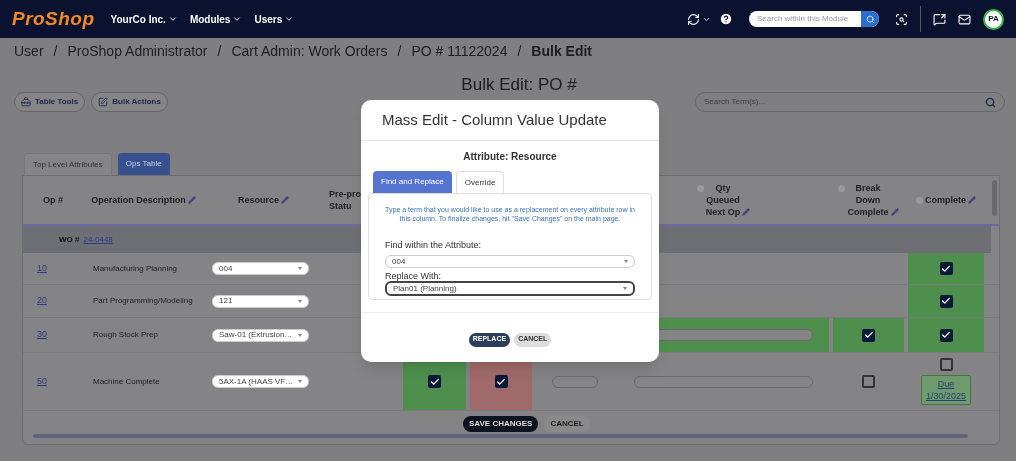  Describe the element at coordinates (501, 424) in the screenshot. I see `save-button: SAVE CHANGES` at that location.